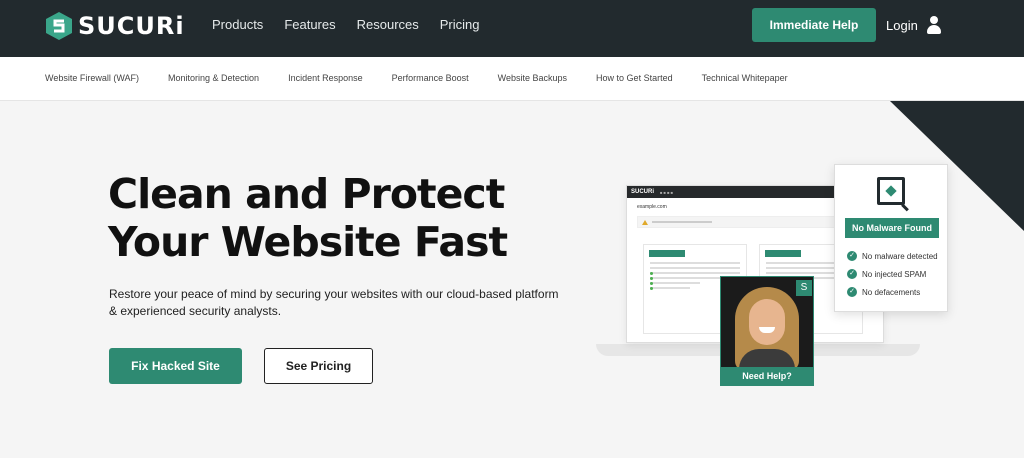 This screenshot has width=1024, height=458. Describe the element at coordinates (886, 274) in the screenshot. I see `check-item: ✓ No injected SPAM` at that location.